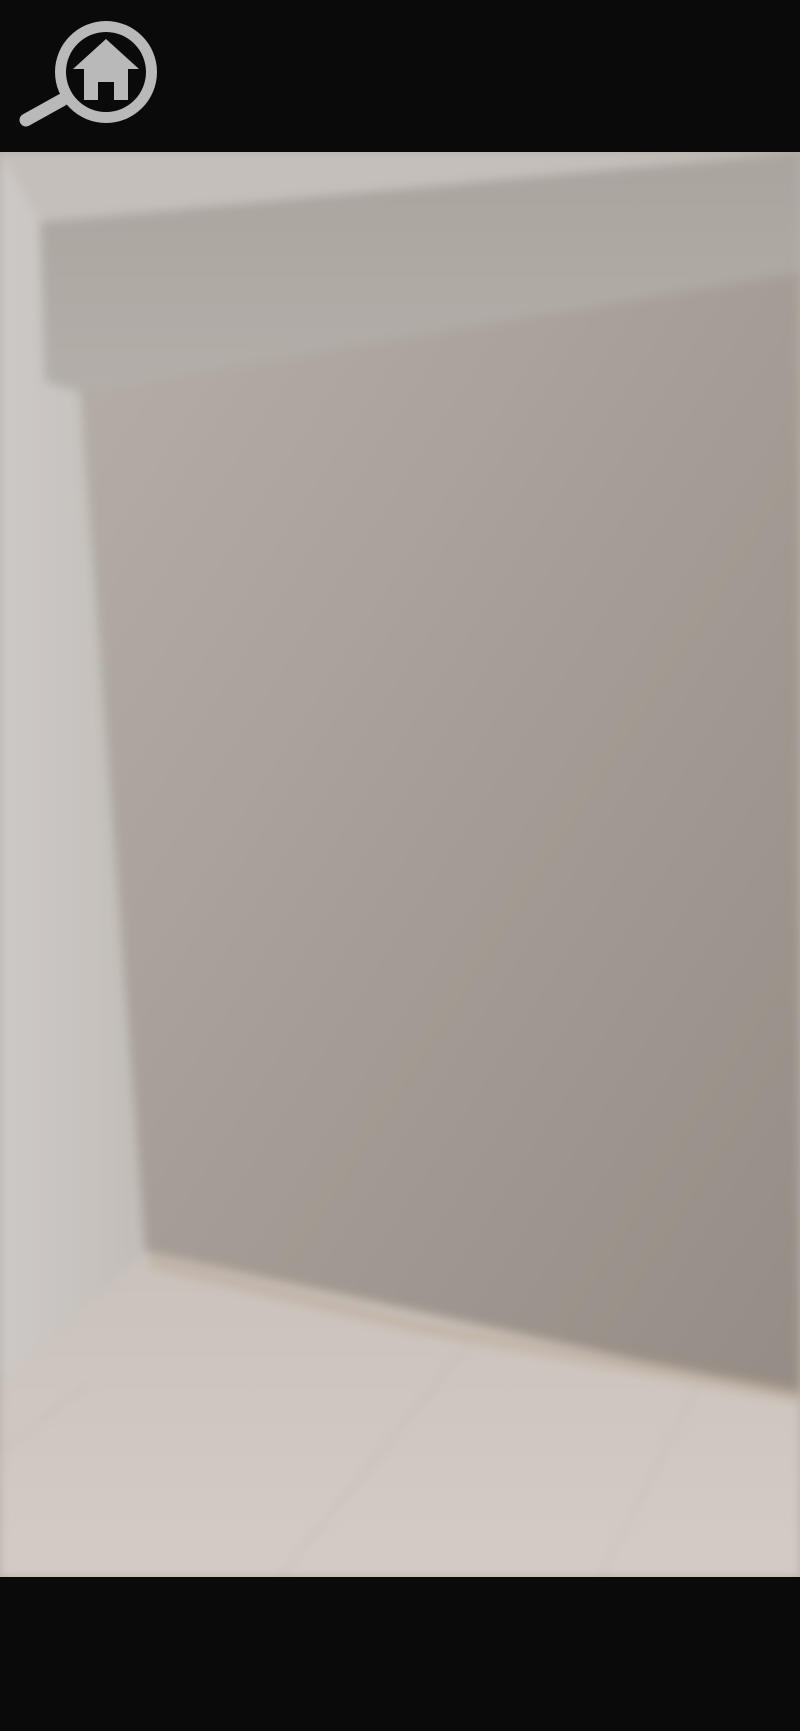 The width and height of the screenshot is (800, 1731). What do you see at coordinates (400, 76) in the screenshot?
I see `top-bar` at bounding box center [400, 76].